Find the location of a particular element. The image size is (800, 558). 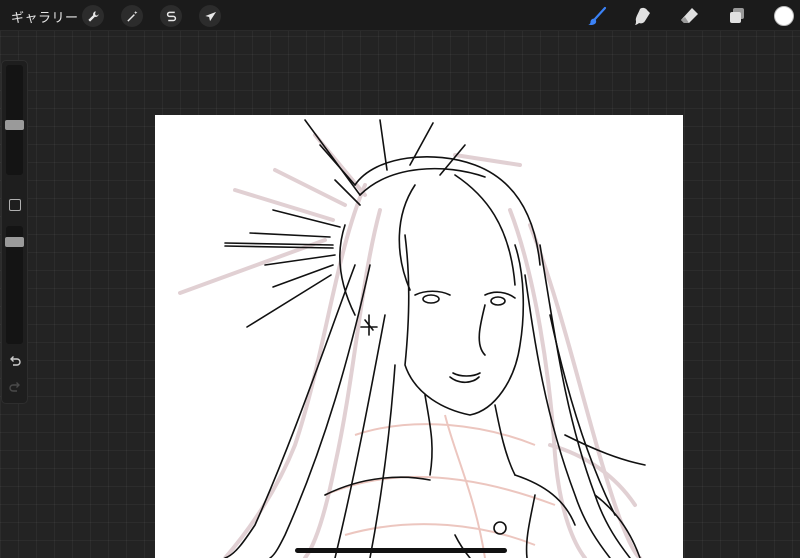

wrench-icon is located at coordinates (93, 16).